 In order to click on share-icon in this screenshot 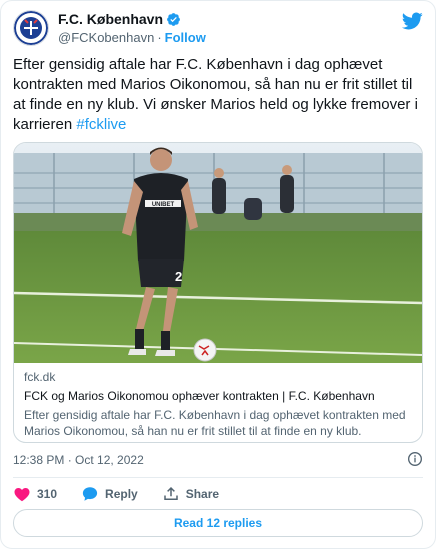, I will do `click(170, 493)`.